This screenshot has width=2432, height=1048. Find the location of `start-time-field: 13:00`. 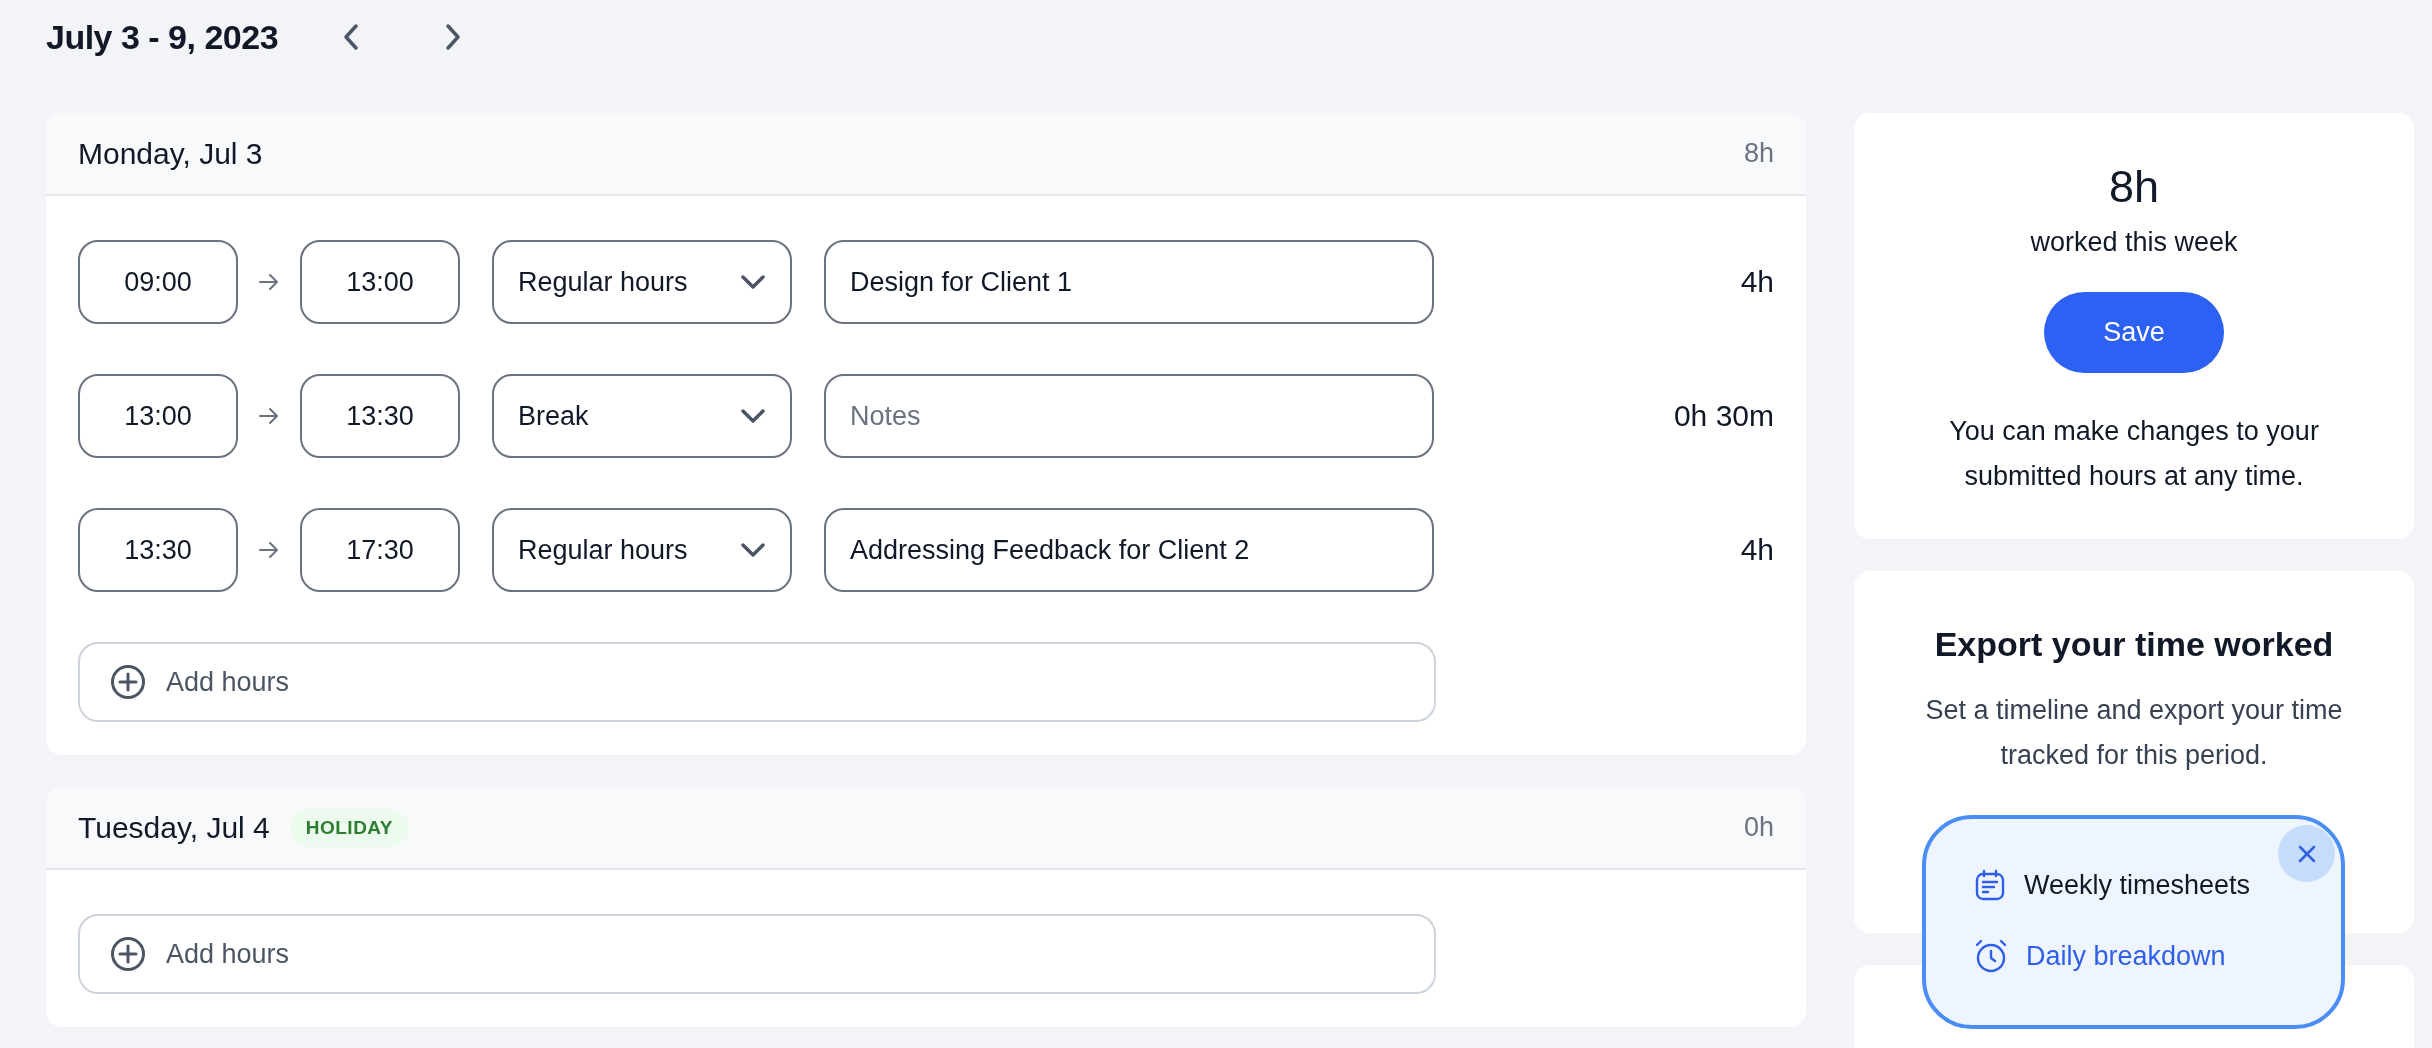

start-time-field: 13:00 is located at coordinates (158, 416).